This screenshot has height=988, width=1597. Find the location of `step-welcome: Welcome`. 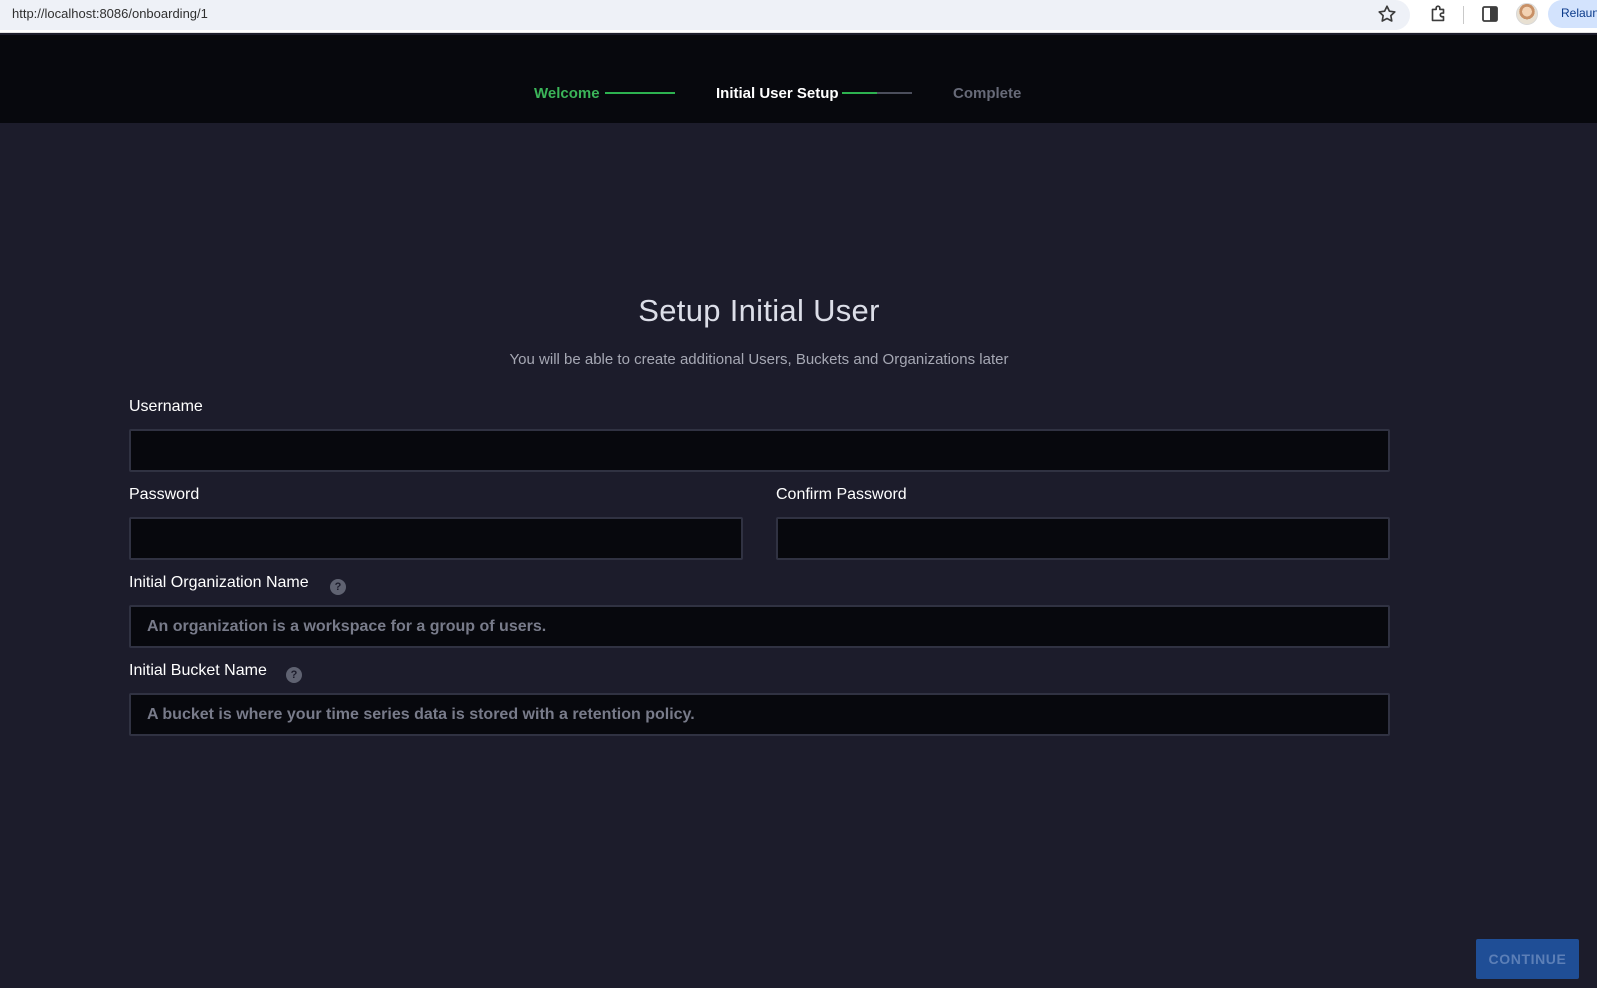

step-welcome: Welcome is located at coordinates (567, 93).